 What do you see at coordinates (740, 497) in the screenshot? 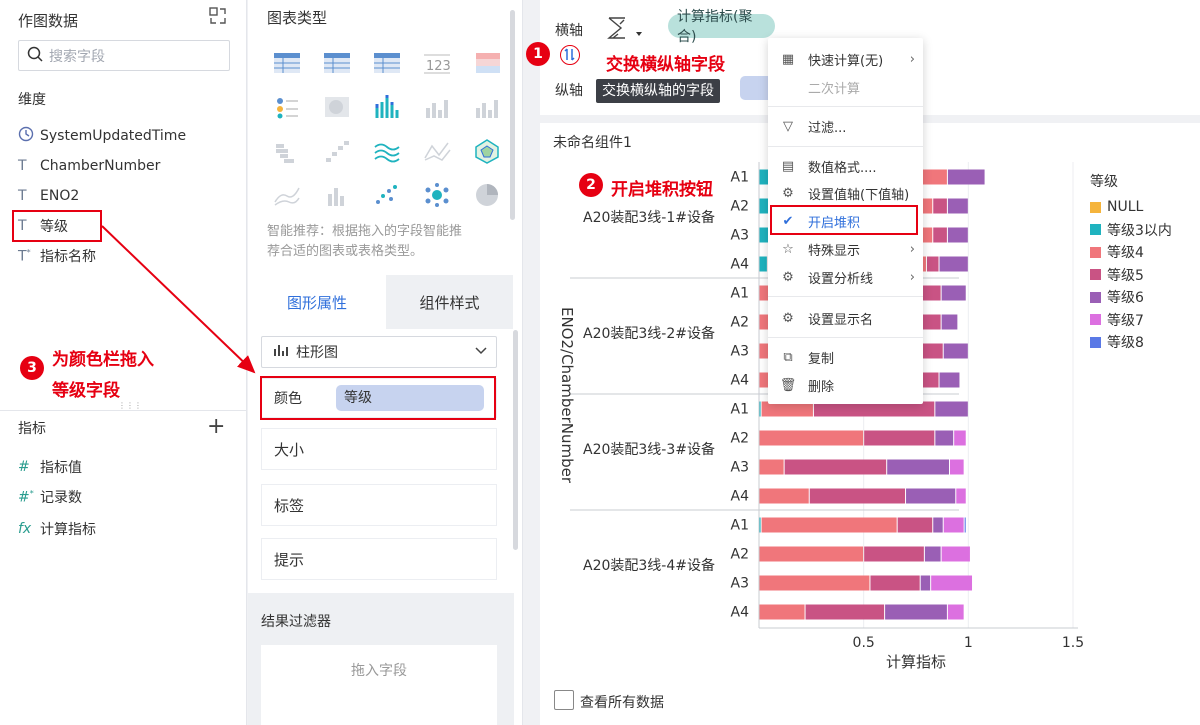
I see `y-tick-label: A4` at bounding box center [740, 497].